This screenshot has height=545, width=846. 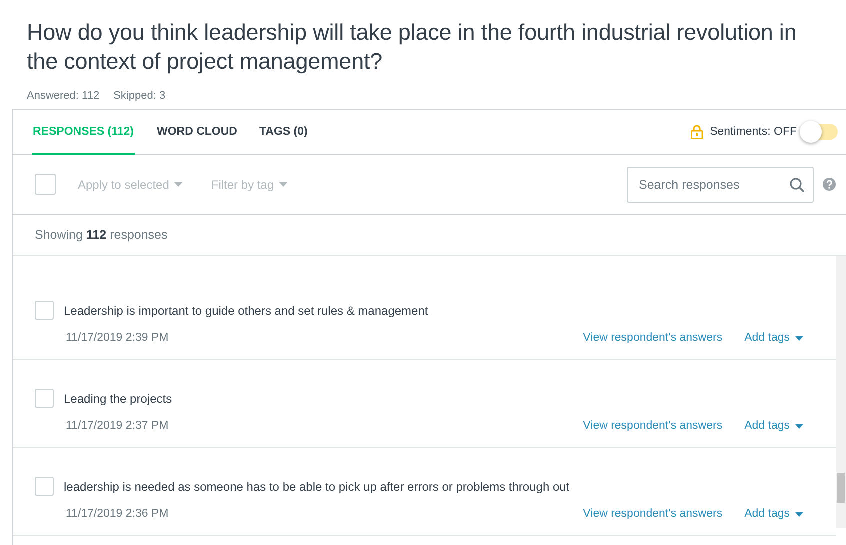 I want to click on response-text: Leading the projects, so click(x=118, y=399).